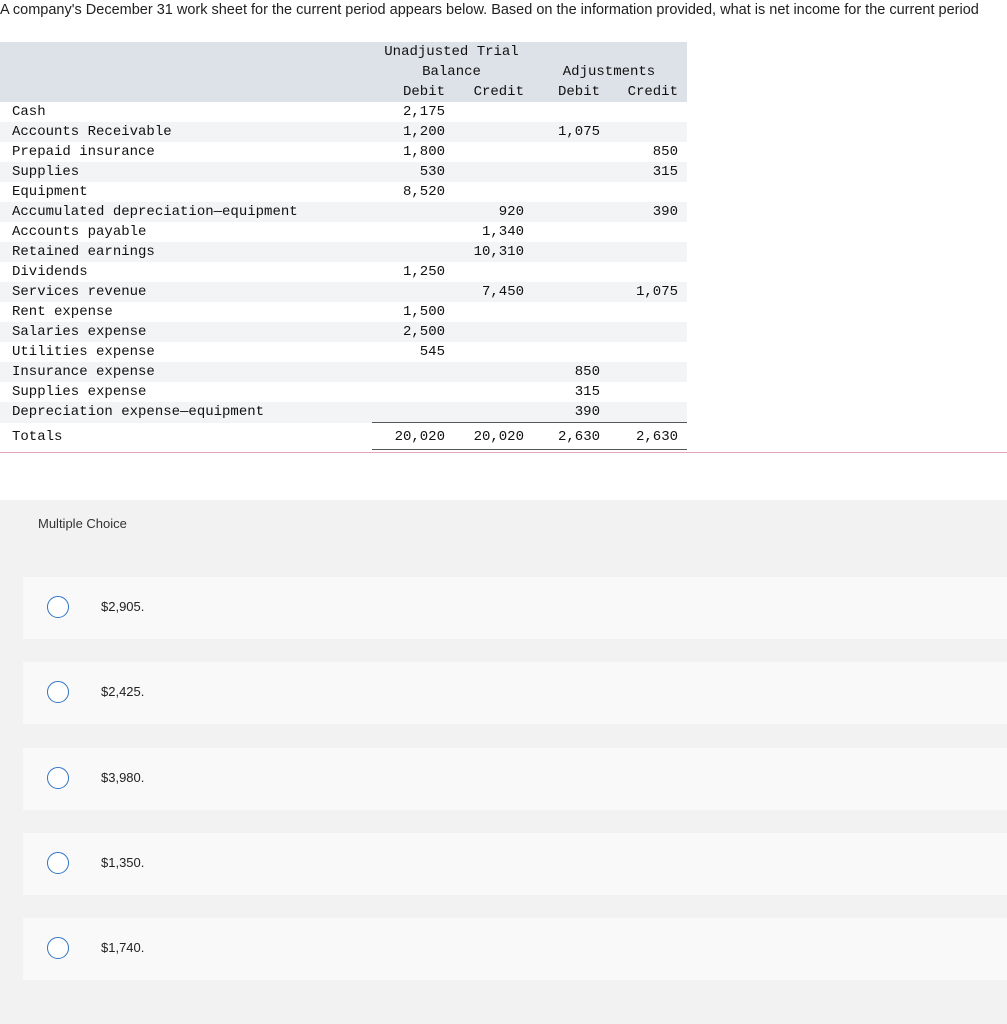 The height and width of the screenshot is (1024, 1007). What do you see at coordinates (646, 92) in the screenshot?
I see `adj-credit-header: Credit` at bounding box center [646, 92].